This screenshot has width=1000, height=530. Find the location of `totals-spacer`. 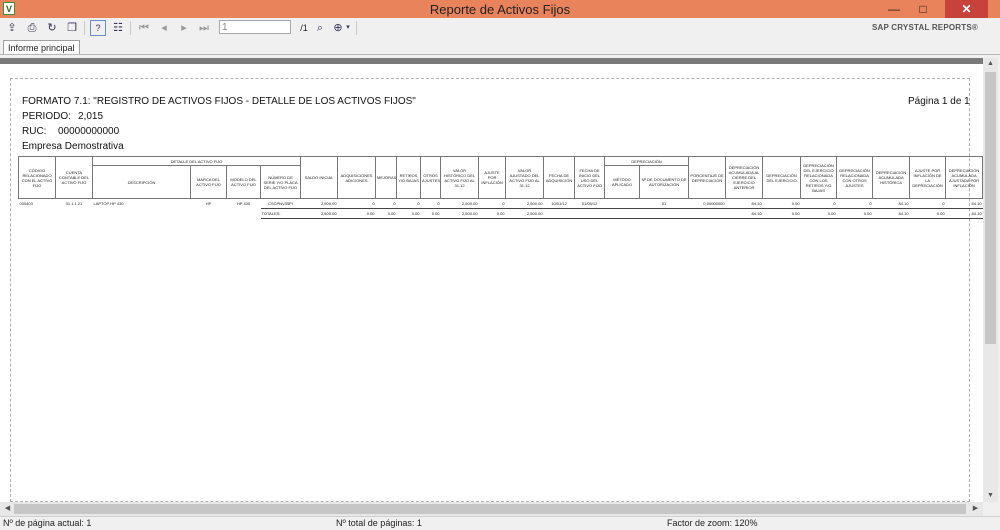

totals-spacer is located at coordinates (140, 214).